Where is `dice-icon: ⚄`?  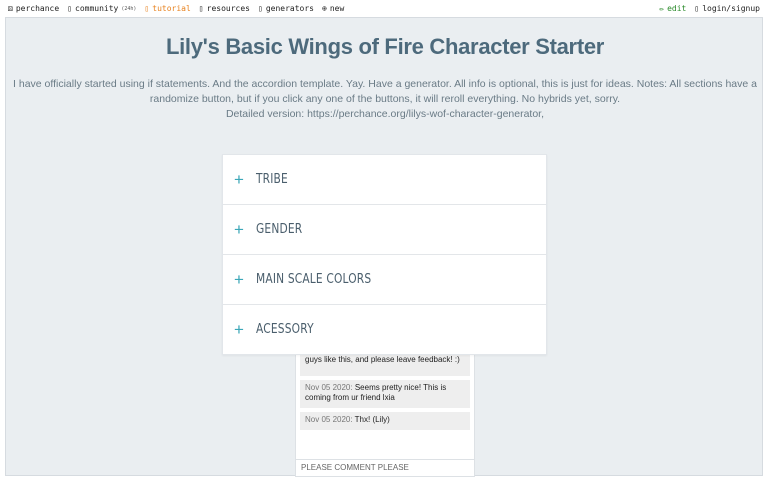 dice-icon: ⚄ is located at coordinates (10, 8).